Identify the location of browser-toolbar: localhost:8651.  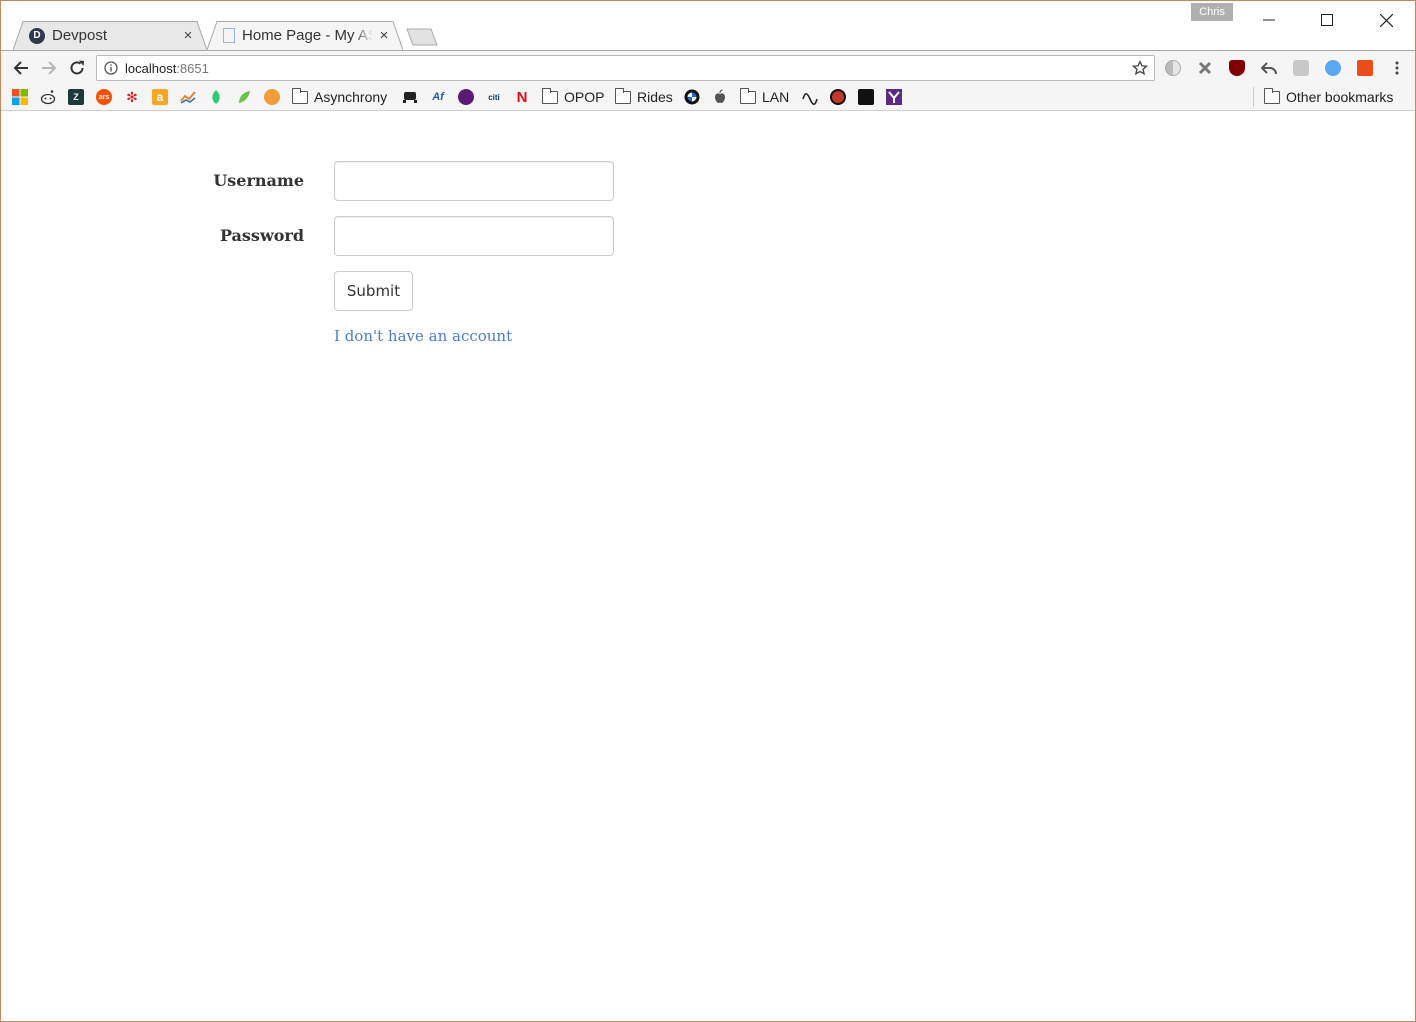
(708, 67).